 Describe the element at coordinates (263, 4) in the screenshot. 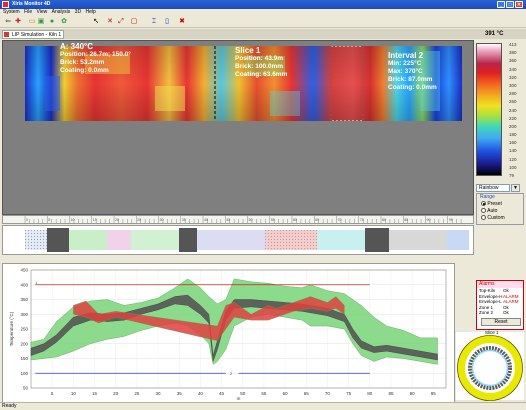

I see `title-bar: Xiris Monitor 4D _ □ ✕` at that location.